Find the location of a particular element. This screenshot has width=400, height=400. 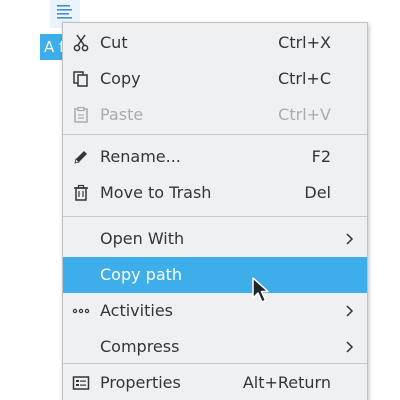

menu-item-label: Move to Trash is located at coordinates (156, 192).